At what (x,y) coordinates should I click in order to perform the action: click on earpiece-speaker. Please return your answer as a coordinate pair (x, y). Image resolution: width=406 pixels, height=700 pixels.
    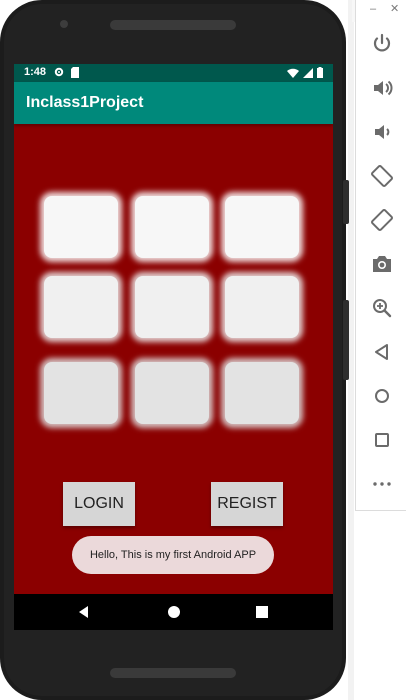
    Looking at the image, I should click on (173, 25).